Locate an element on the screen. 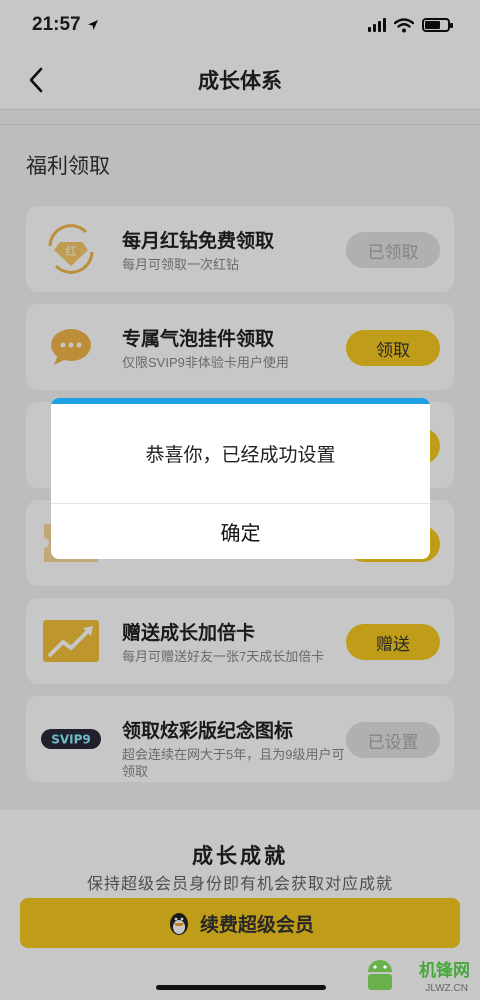 This screenshot has height=1000, width=480. confirm-button: 确定 is located at coordinates (240, 531).